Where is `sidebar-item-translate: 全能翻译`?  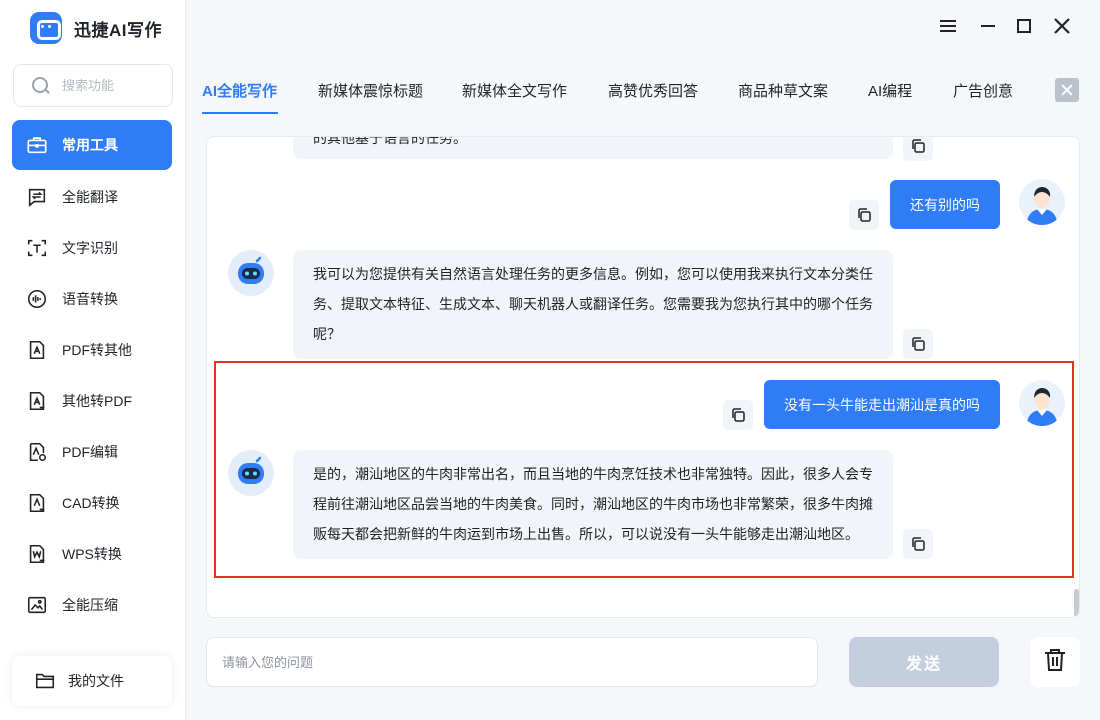 sidebar-item-translate: 全能翻译 is located at coordinates (92, 196).